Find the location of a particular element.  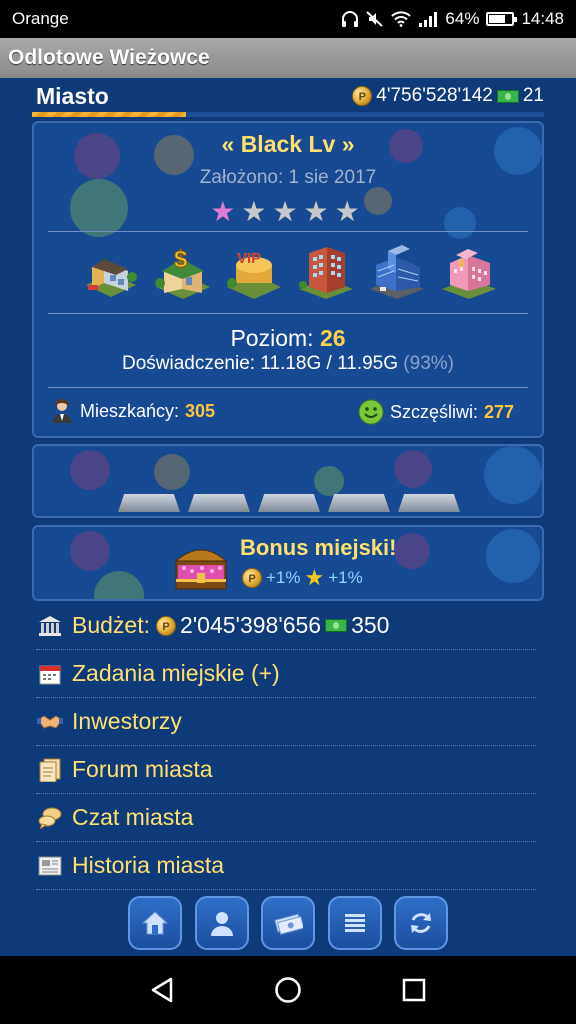

page-title: Miasto is located at coordinates (72, 95).